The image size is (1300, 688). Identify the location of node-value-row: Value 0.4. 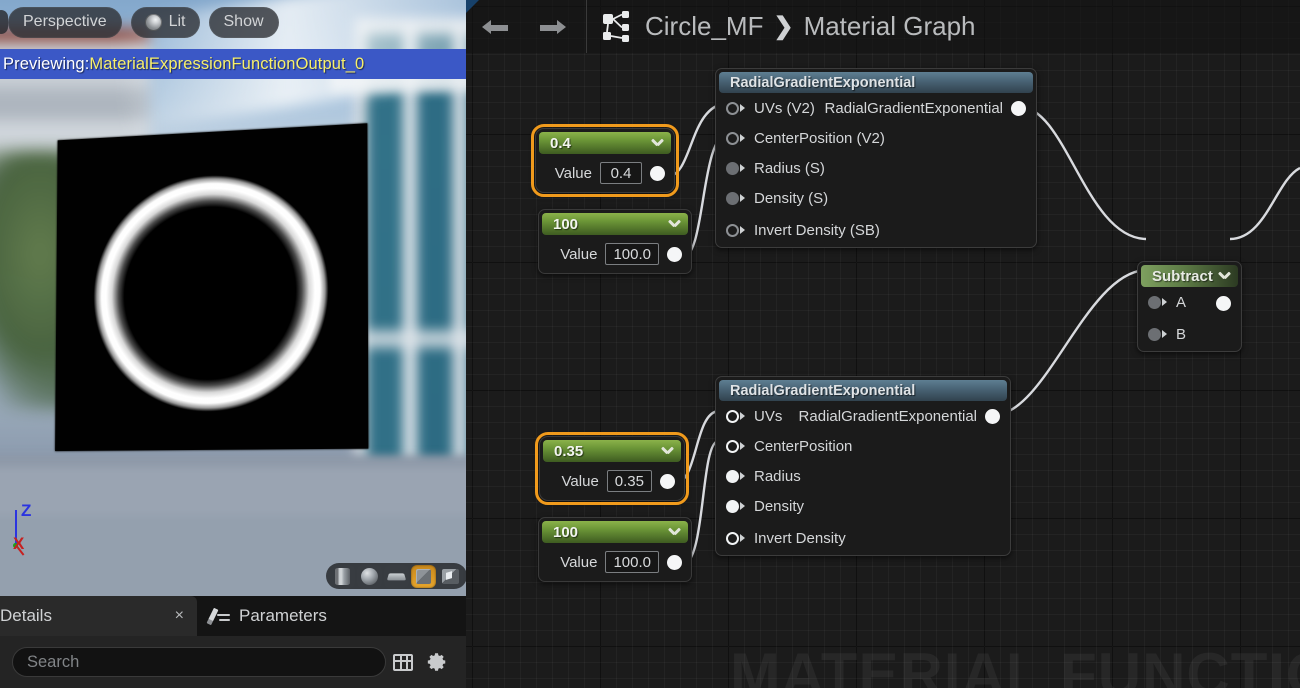
(605, 173).